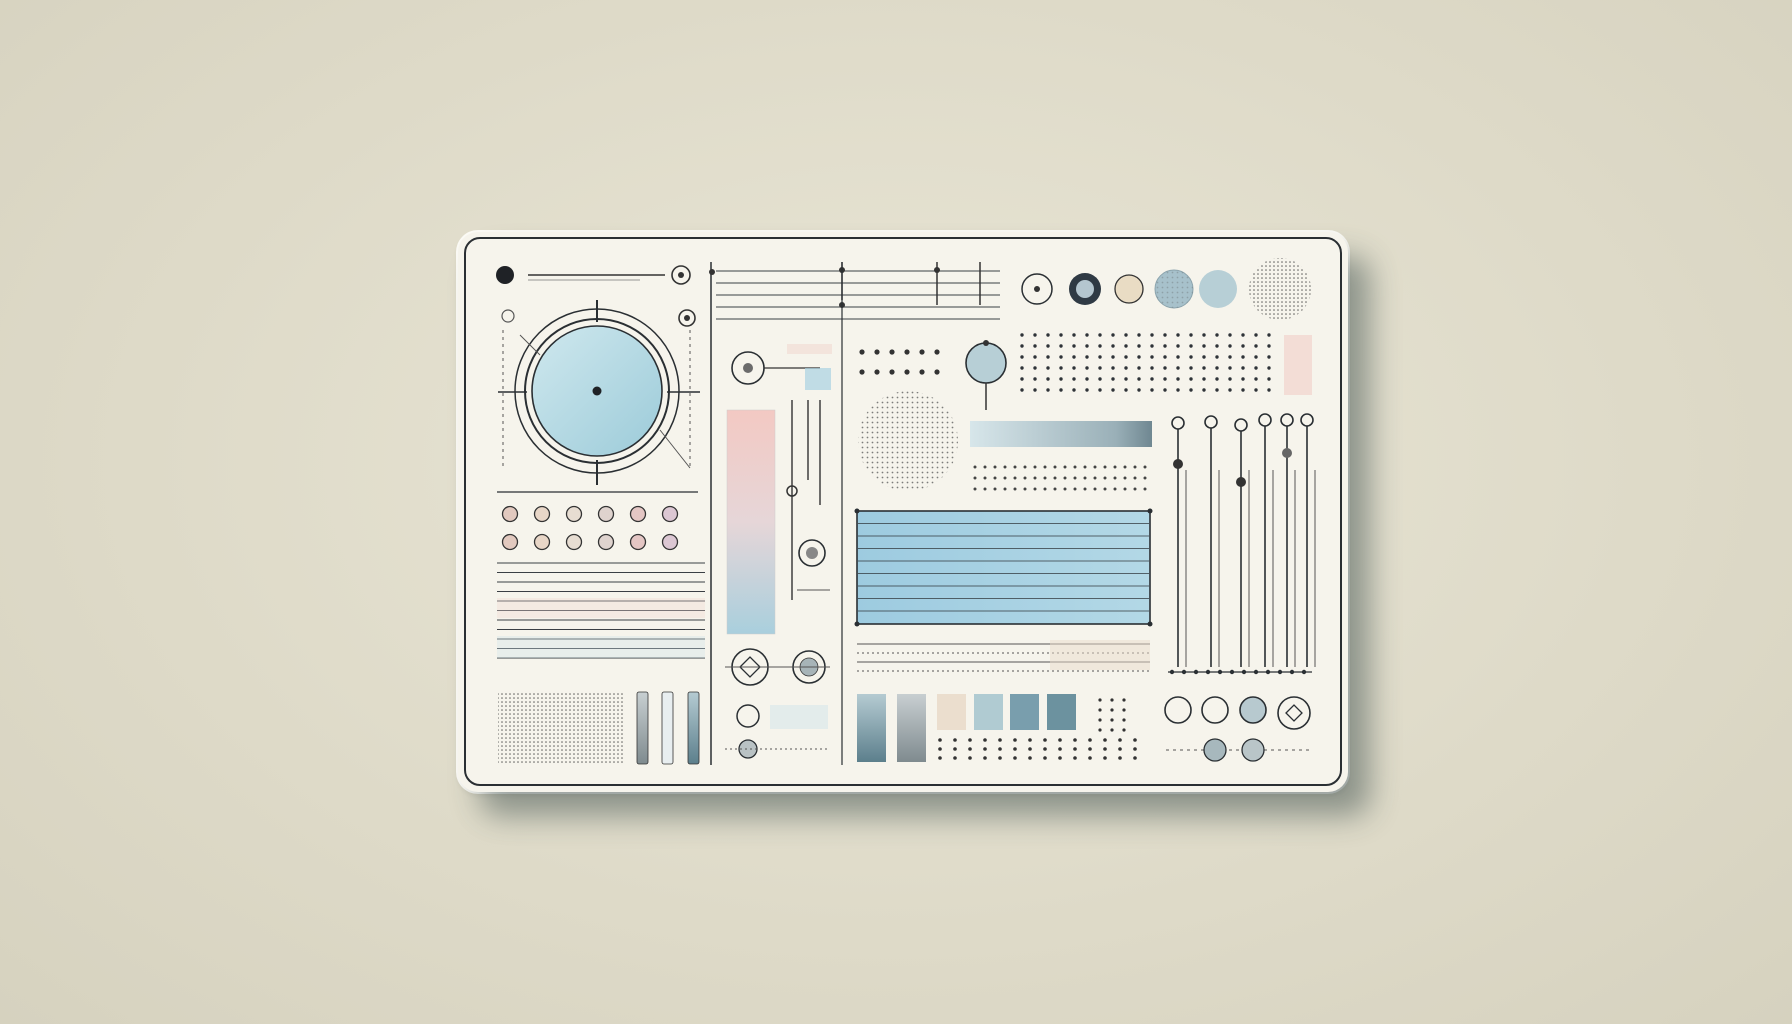 The image size is (1792, 1024). I want to click on middle-left-column, so click(854, 510).